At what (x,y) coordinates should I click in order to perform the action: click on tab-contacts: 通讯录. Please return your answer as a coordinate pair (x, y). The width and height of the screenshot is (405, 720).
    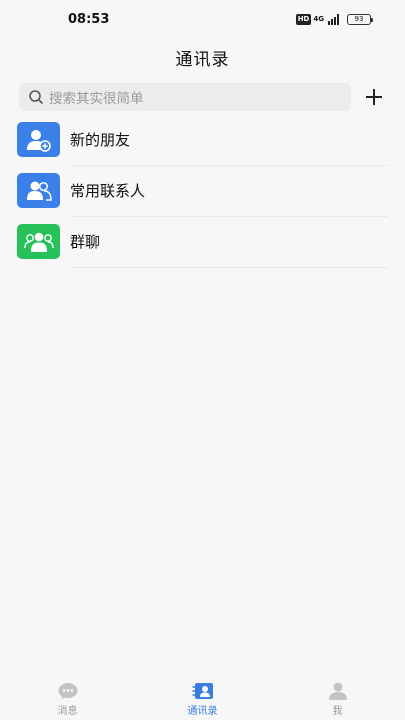
    Looking at the image, I should click on (202, 696).